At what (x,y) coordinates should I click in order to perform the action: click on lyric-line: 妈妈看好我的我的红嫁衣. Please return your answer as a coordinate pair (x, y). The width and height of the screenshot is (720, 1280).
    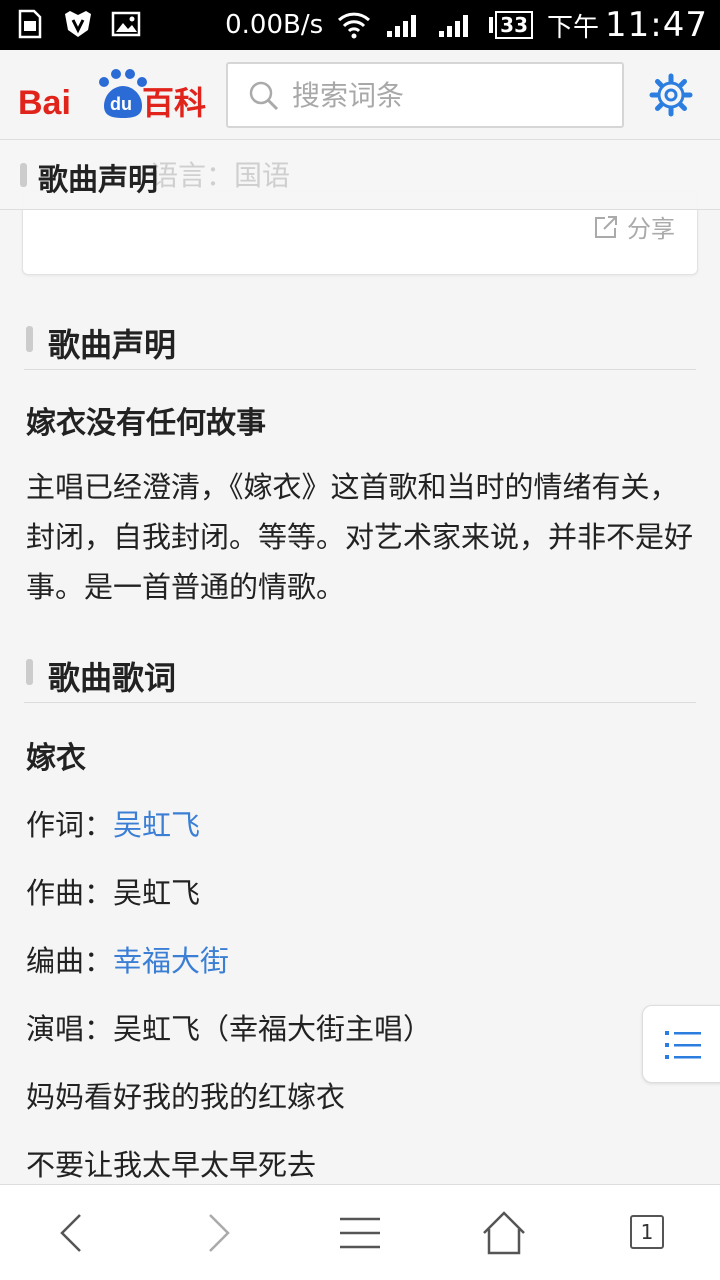
    Looking at the image, I should click on (186, 1097).